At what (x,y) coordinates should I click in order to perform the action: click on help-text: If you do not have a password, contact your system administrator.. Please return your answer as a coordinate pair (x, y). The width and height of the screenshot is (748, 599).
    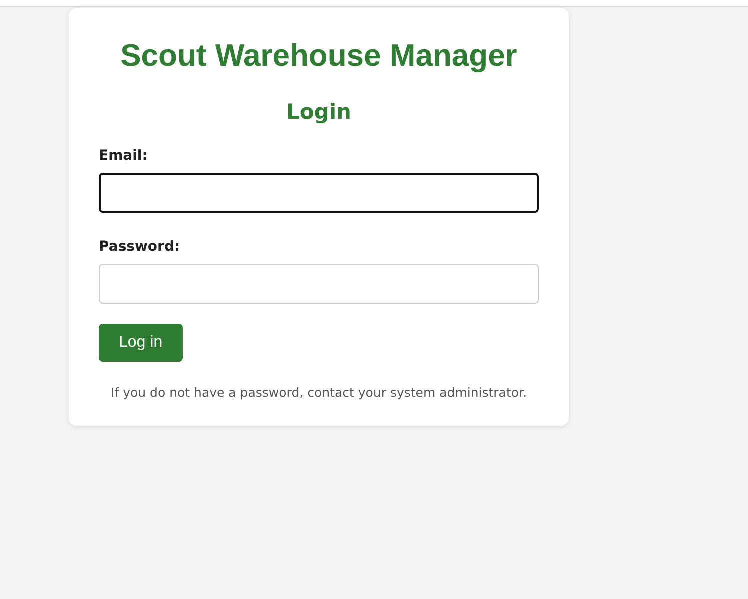
    Looking at the image, I should click on (319, 393).